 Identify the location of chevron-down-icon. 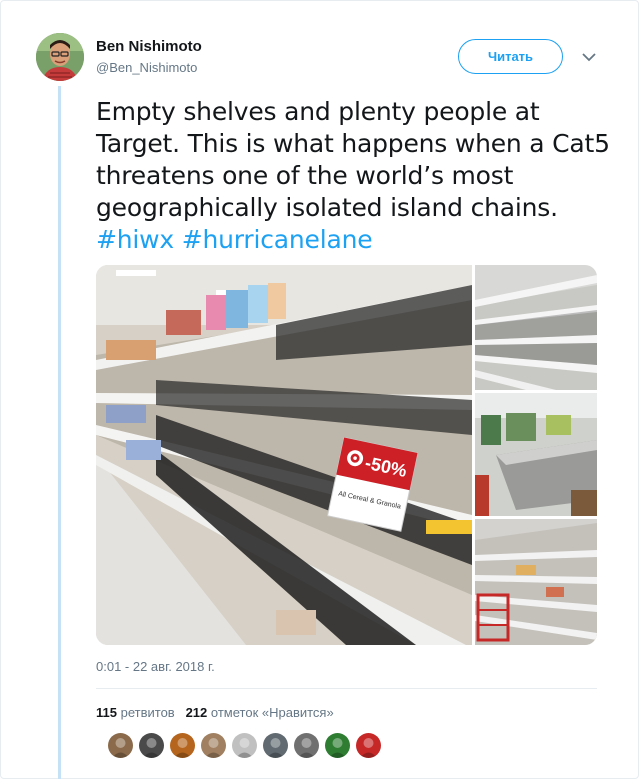
(589, 57).